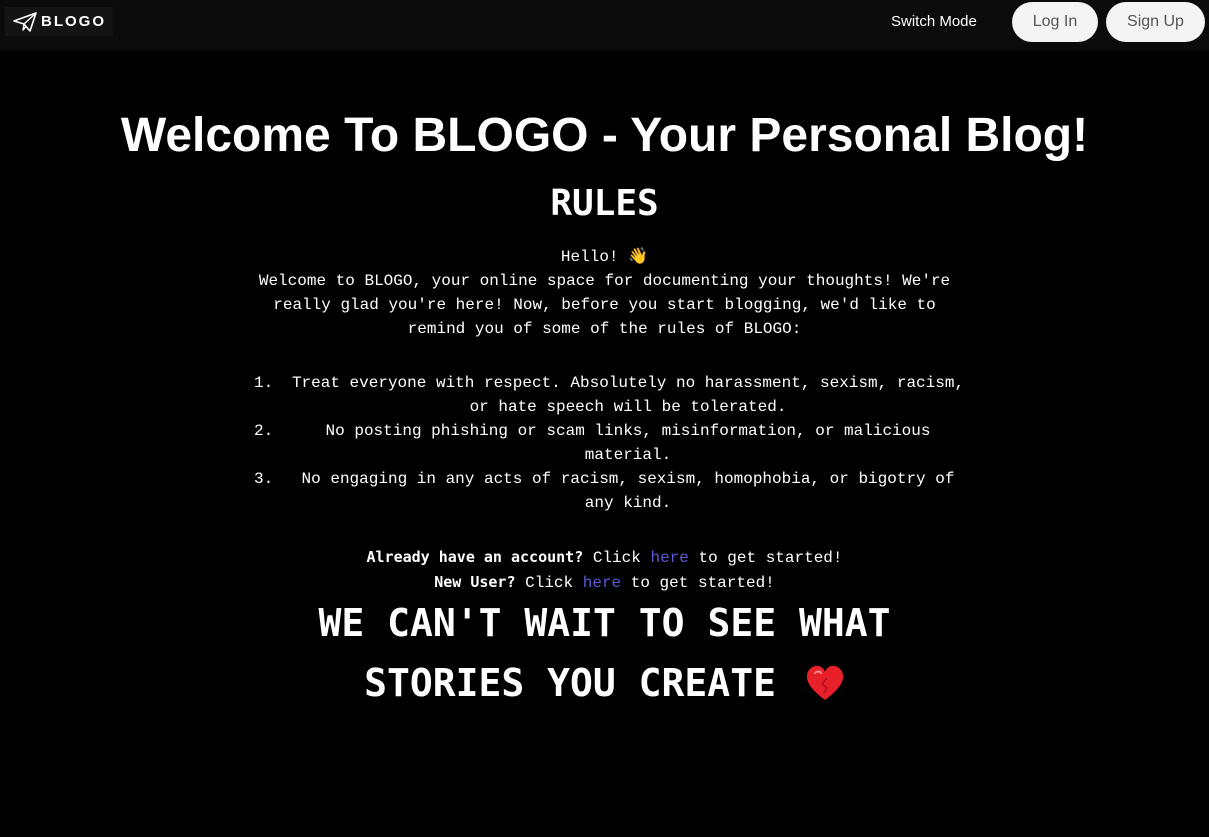 This screenshot has height=837, width=1209. I want to click on new-user-suffix: to get started!, so click(702, 583).